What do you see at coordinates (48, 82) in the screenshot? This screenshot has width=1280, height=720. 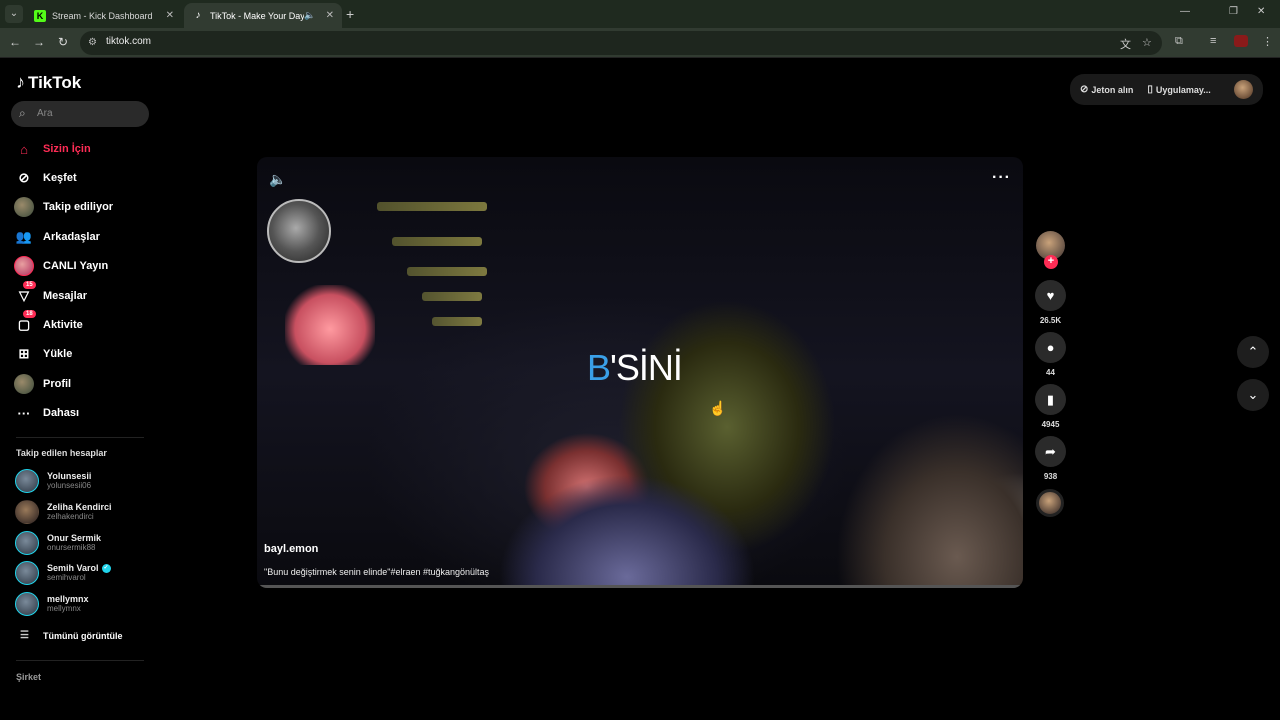 I see `tiktok-logo: ♪ TikTok` at bounding box center [48, 82].